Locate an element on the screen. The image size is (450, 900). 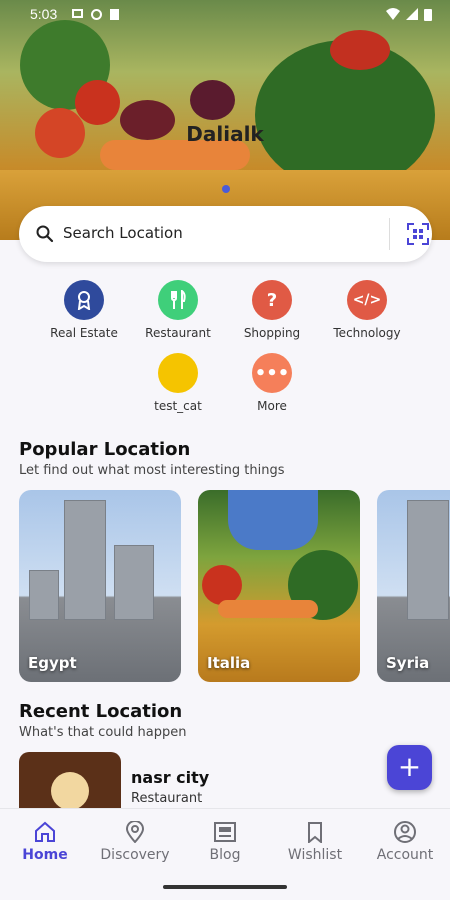
category-shopping: ? Shopping is located at coordinates (272, 310).